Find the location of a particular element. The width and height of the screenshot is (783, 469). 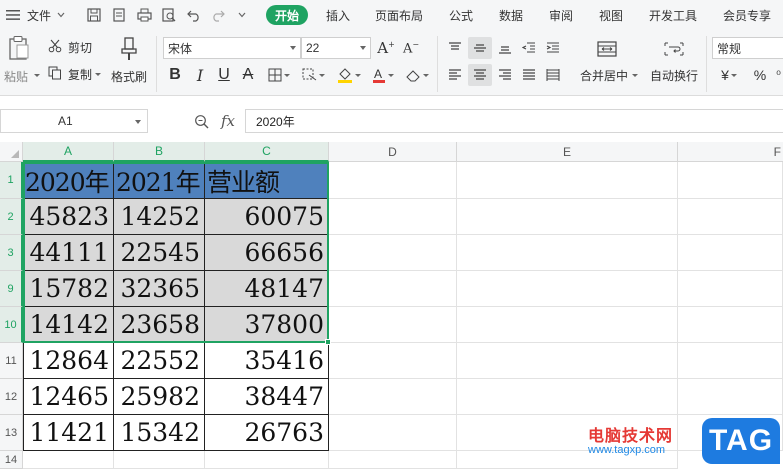

redo-icon is located at coordinates (218, 15).